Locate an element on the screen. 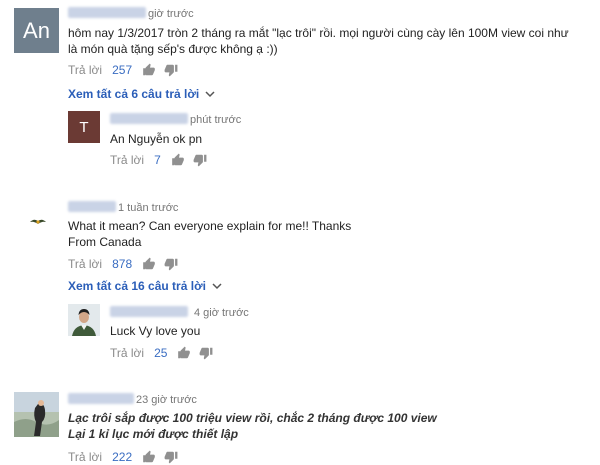 Image resolution: width=600 pixels, height=465 pixels. reply-header: phút trước is located at coordinates (175, 119).